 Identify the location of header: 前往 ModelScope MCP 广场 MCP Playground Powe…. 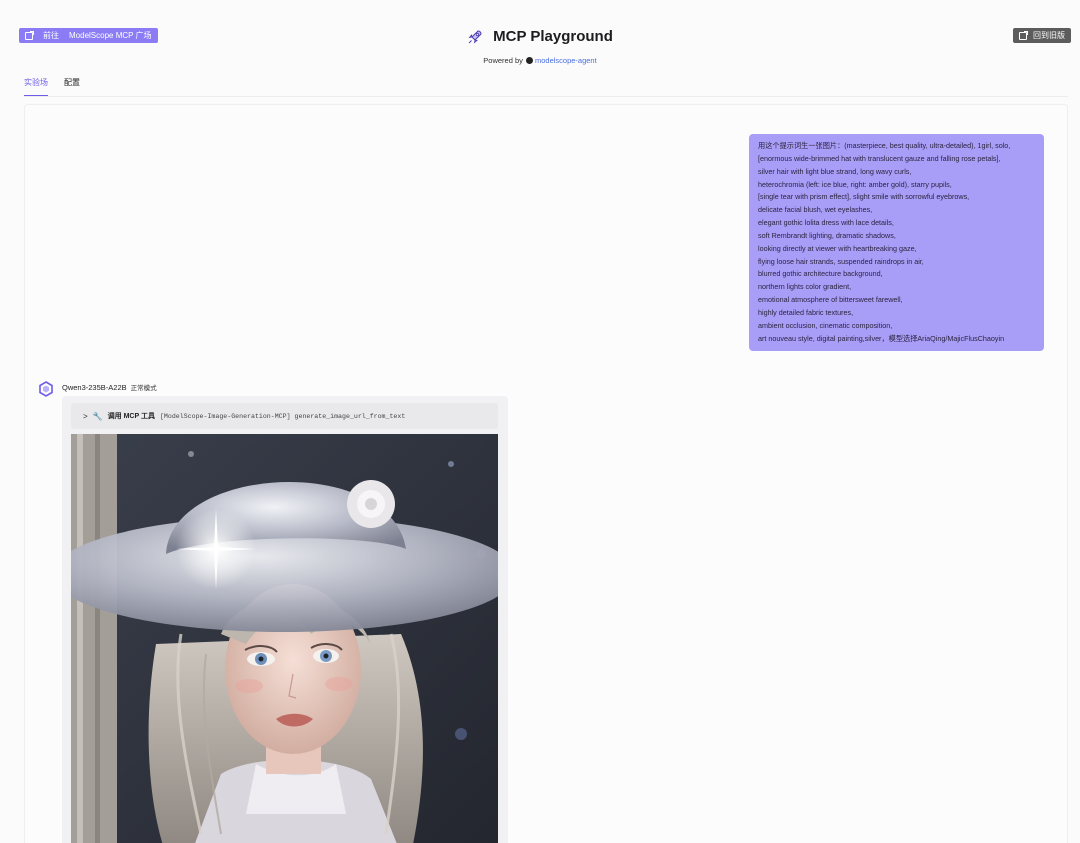
(540, 36).